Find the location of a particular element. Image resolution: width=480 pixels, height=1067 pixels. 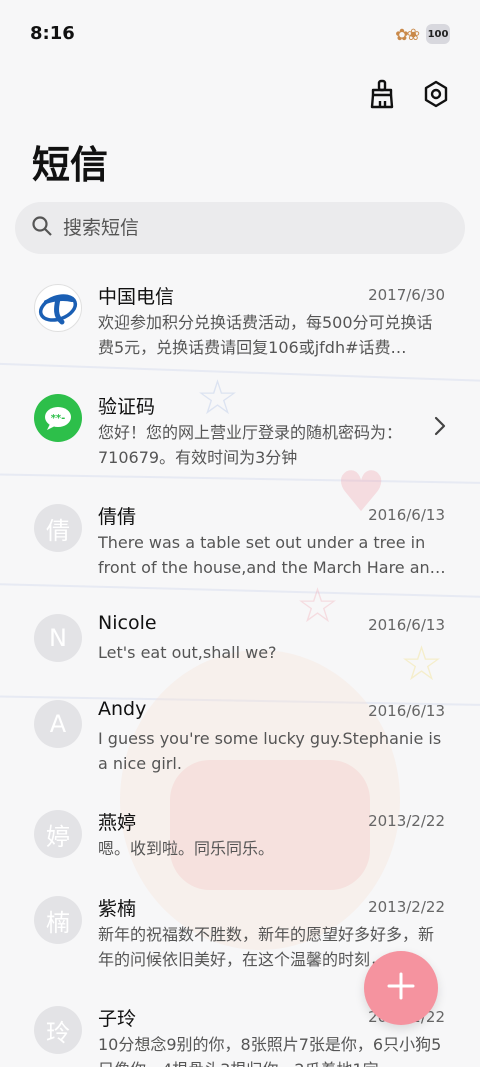

chat-bubble-icon: **- is located at coordinates (58, 418).